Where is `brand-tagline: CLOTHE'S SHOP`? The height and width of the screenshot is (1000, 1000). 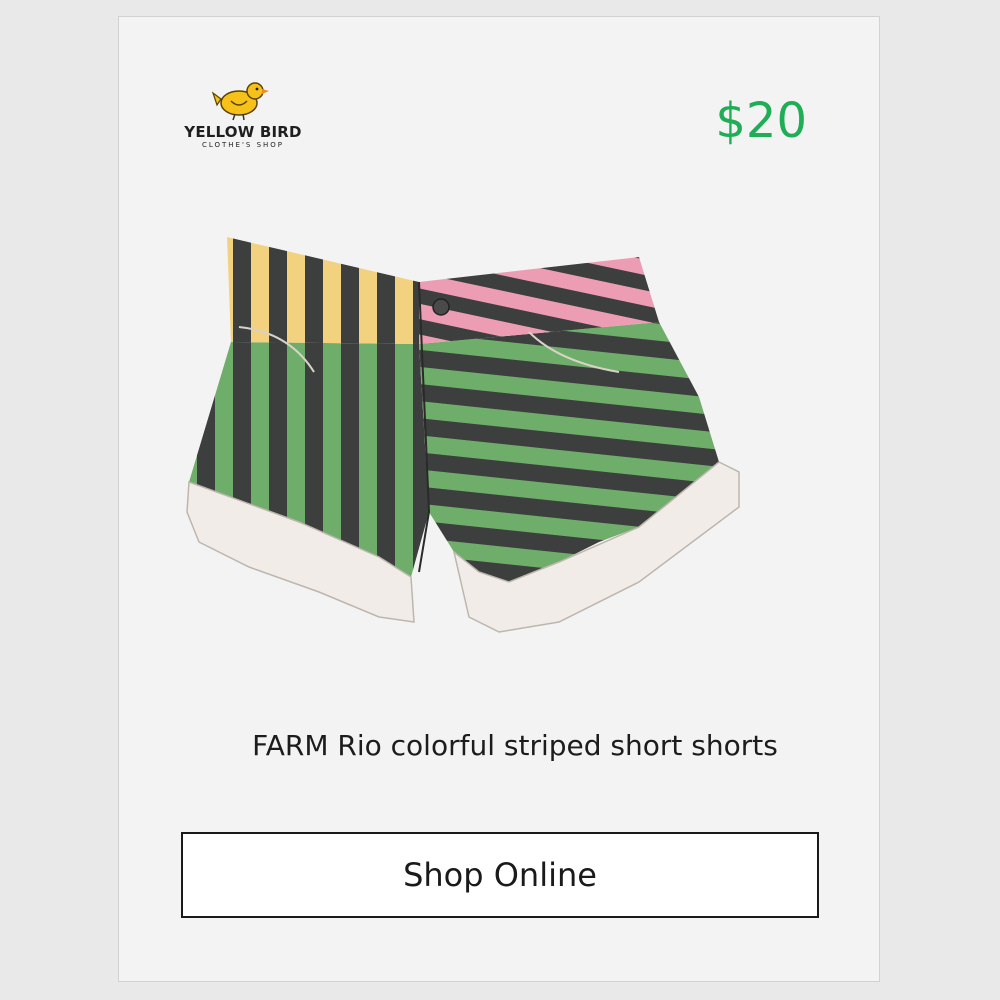
brand-tagline: CLOTHE'S SHOP is located at coordinates (243, 145).